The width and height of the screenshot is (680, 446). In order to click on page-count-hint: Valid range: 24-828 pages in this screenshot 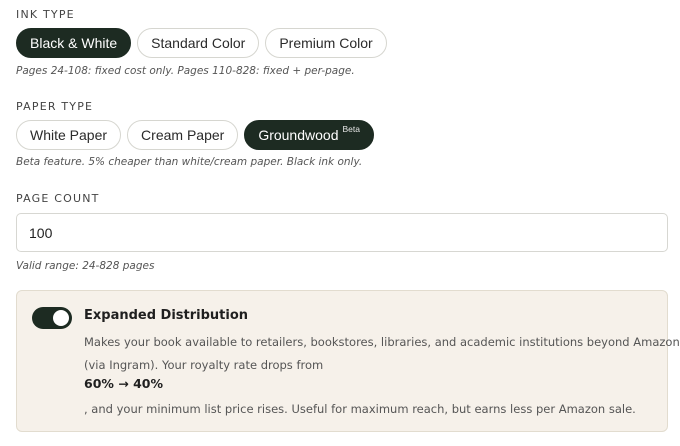, I will do `click(85, 266)`.